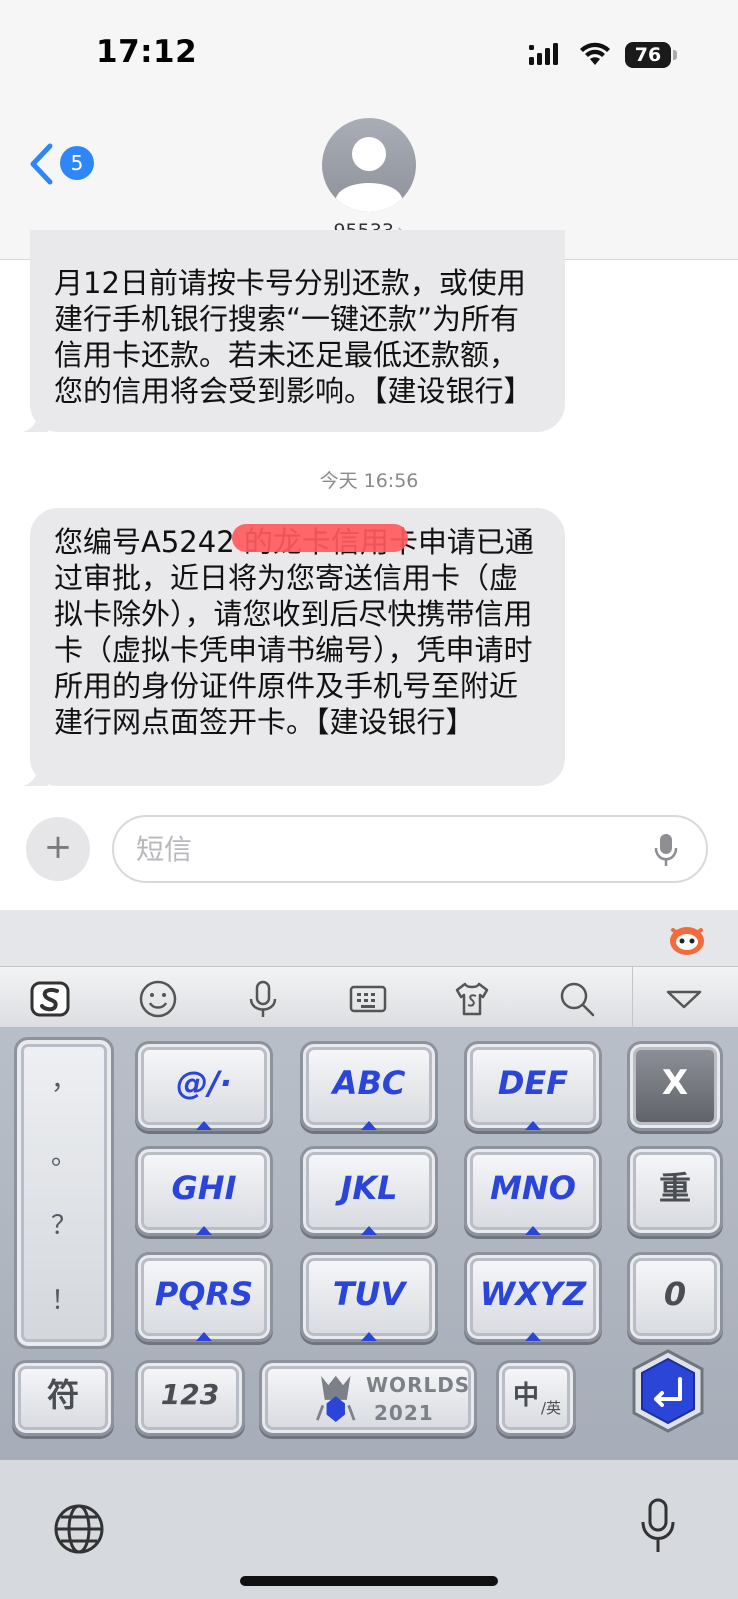  What do you see at coordinates (58, 849) in the screenshot?
I see `add-attachment-button: +` at bounding box center [58, 849].